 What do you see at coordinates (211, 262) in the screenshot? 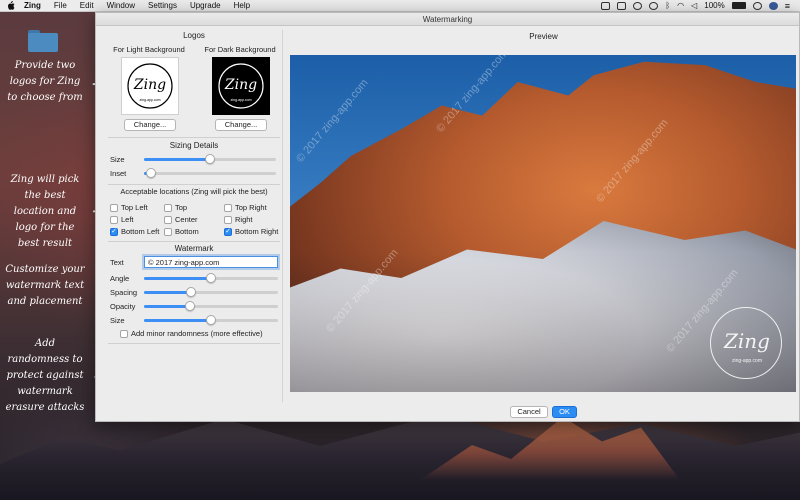
I see `watermark-text-input: © 2017 zing-app.com` at bounding box center [211, 262].